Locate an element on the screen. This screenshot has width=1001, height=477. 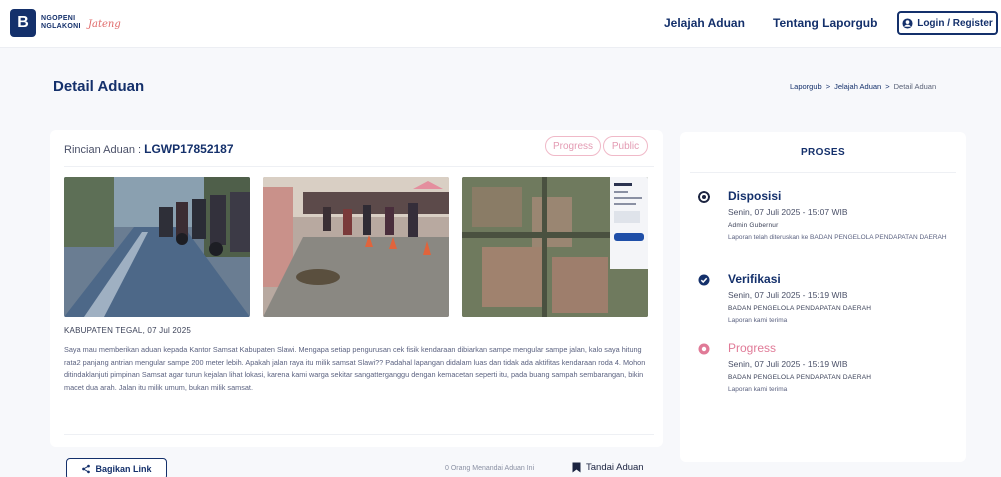
step-title: Progress is located at coordinates (752, 348).